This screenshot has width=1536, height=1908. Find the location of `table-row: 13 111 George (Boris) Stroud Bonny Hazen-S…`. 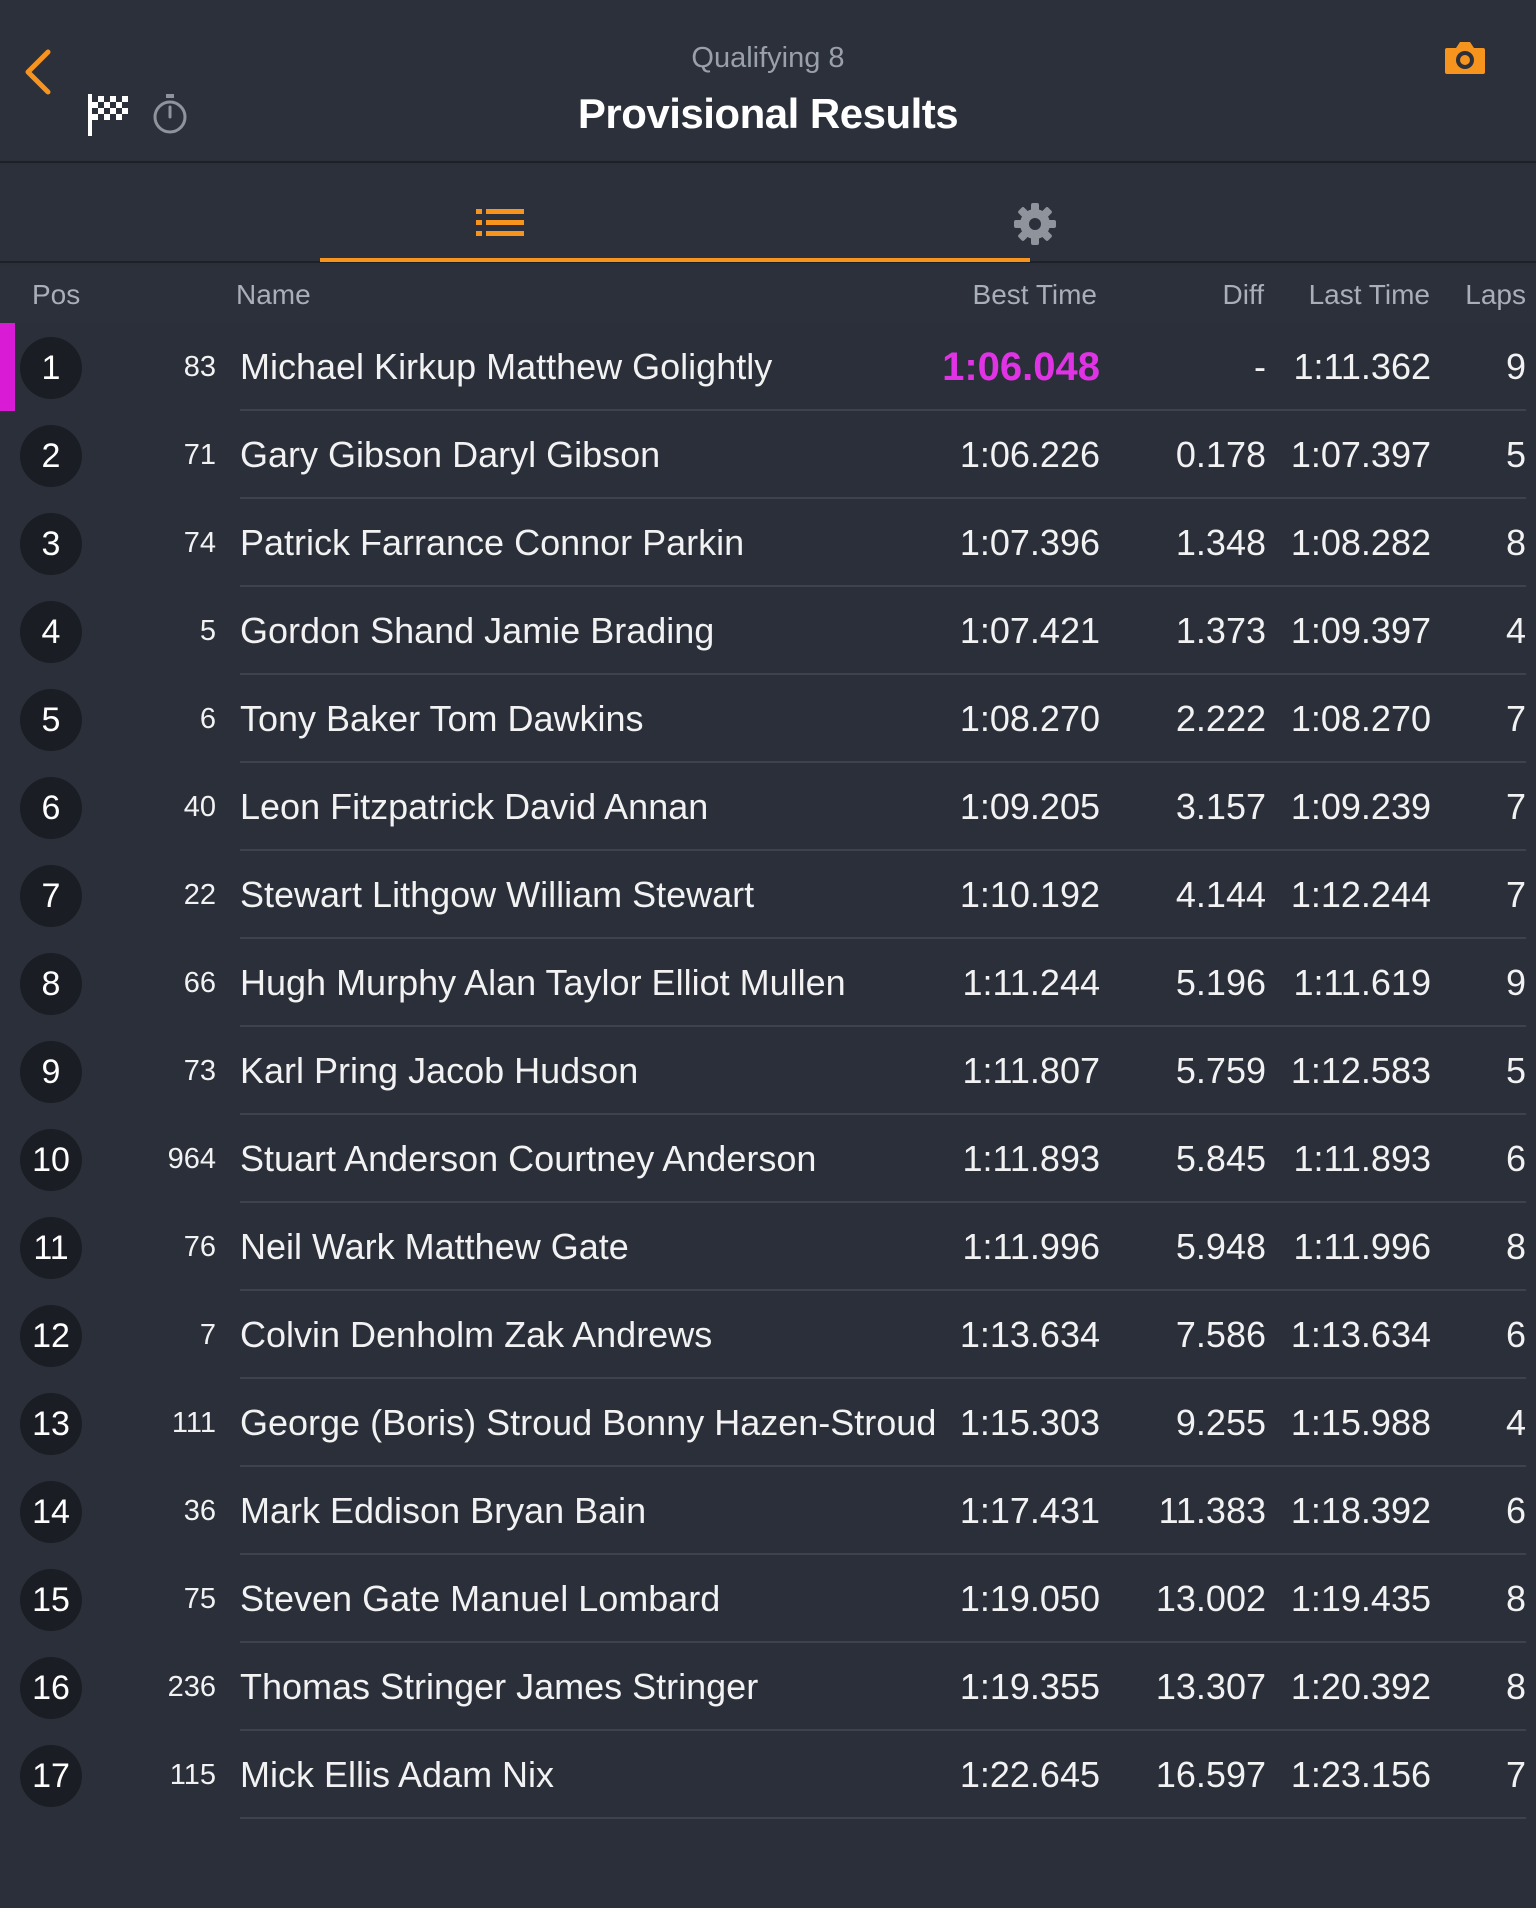

table-row: 13 111 George (Boris) Stroud Bonny Hazen-S… is located at coordinates (768, 1423).